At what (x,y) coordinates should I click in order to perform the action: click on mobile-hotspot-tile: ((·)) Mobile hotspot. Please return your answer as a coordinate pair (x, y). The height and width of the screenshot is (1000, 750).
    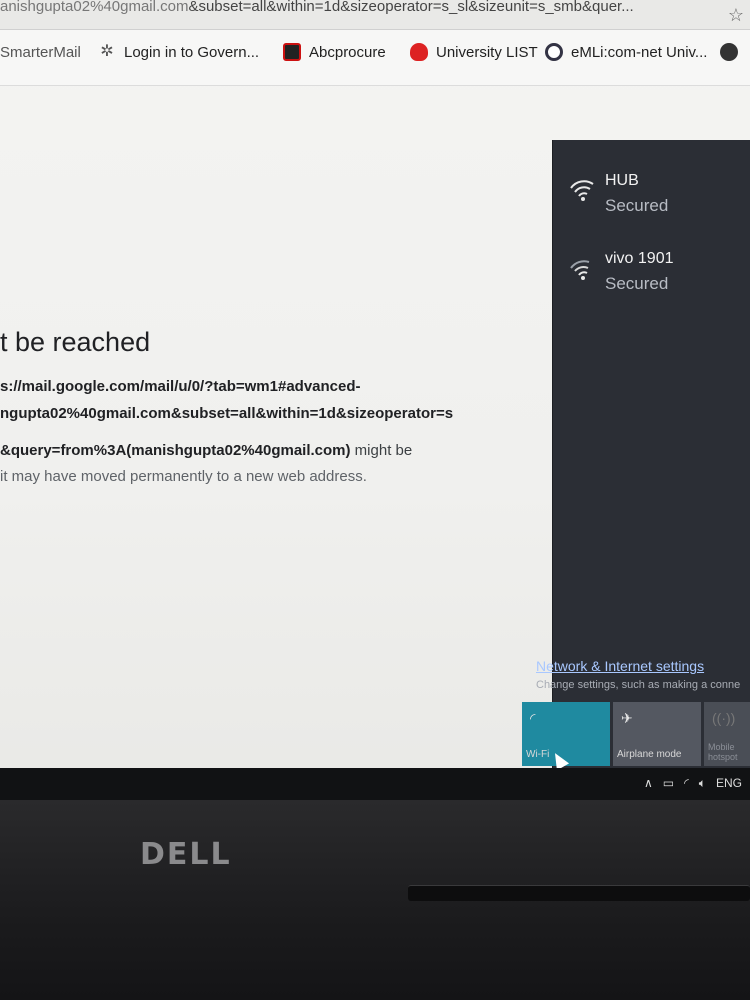
    Looking at the image, I should click on (727, 734).